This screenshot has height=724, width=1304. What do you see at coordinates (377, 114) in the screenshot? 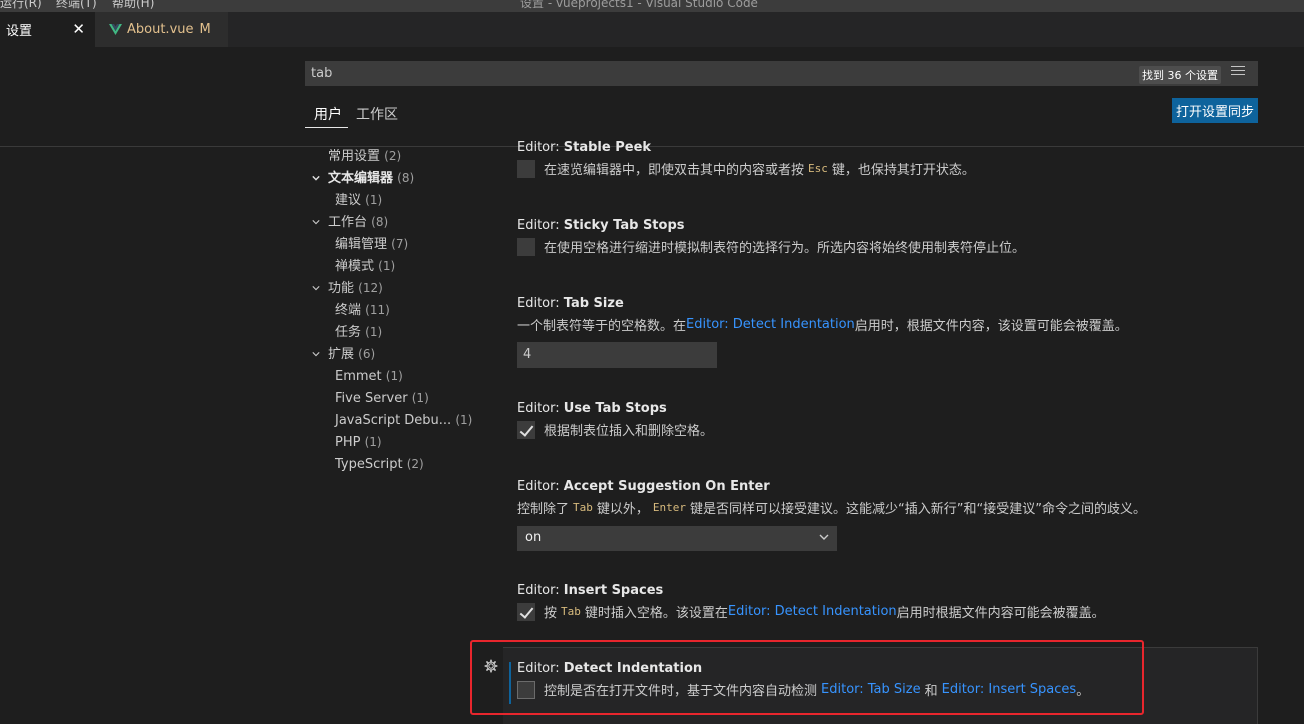
I see `tab-workspace: 工作区` at bounding box center [377, 114].